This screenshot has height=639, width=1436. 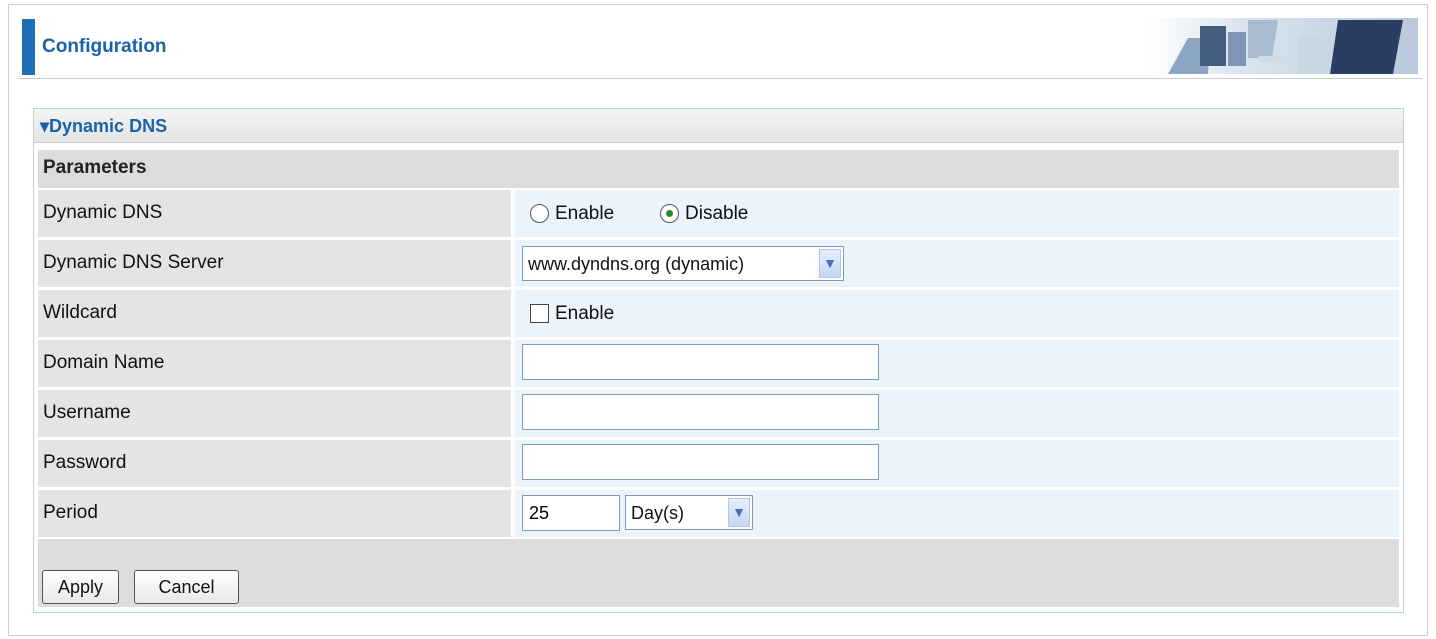 I want to click on row-label-cell: Wildcard, so click(x=274, y=313).